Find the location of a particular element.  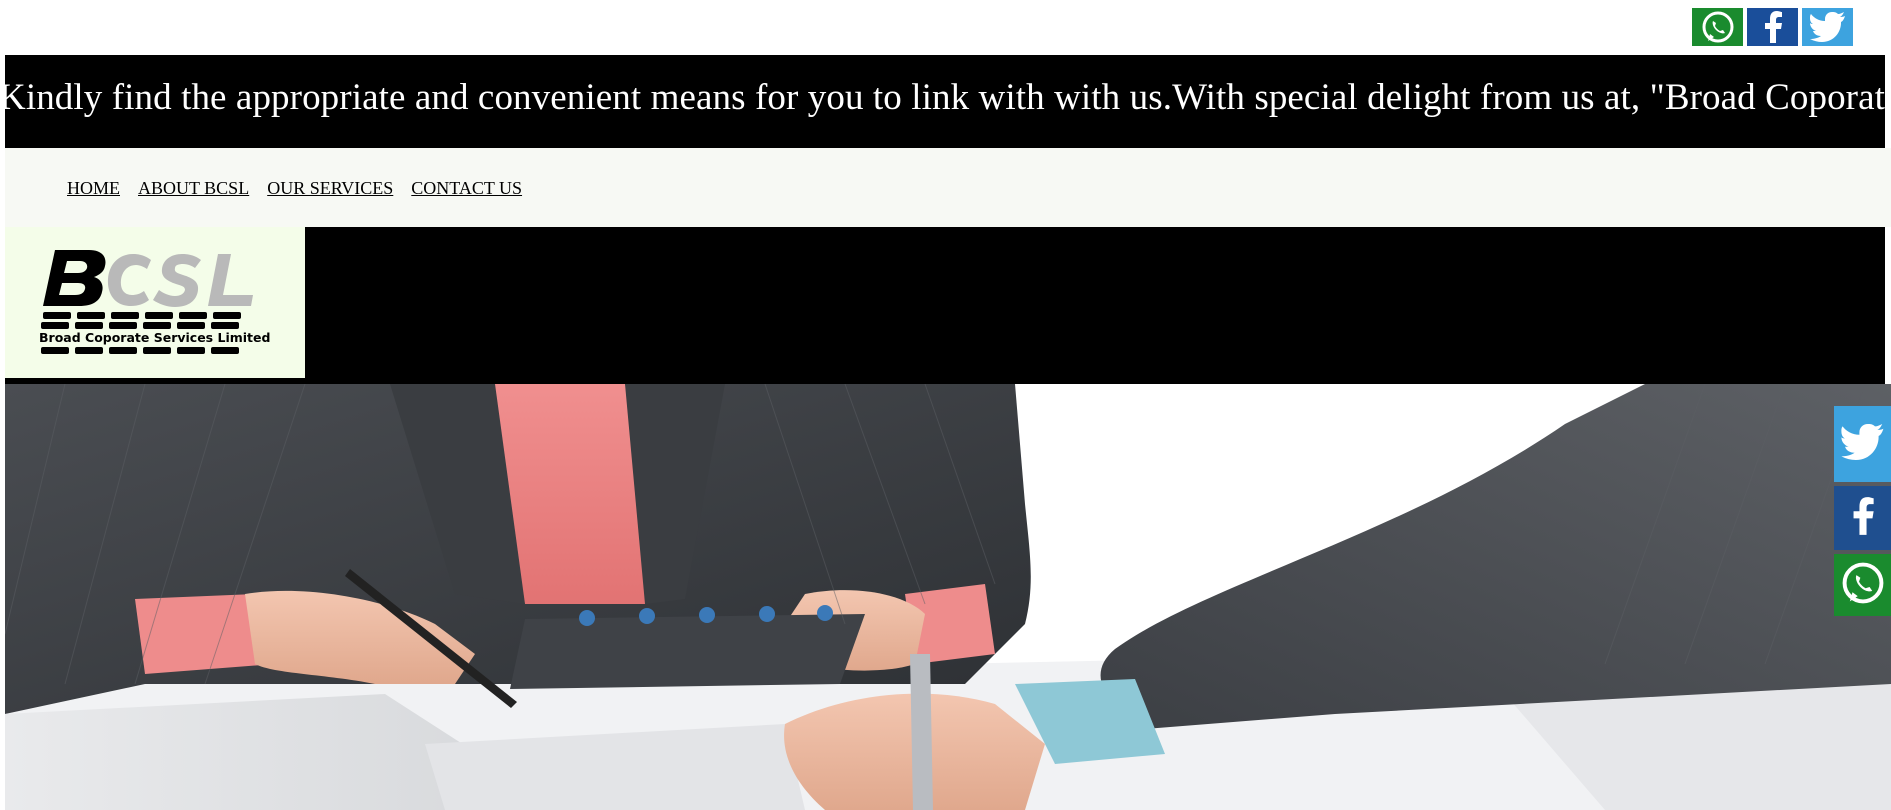

twitter-link is located at coordinates (1827, 27).